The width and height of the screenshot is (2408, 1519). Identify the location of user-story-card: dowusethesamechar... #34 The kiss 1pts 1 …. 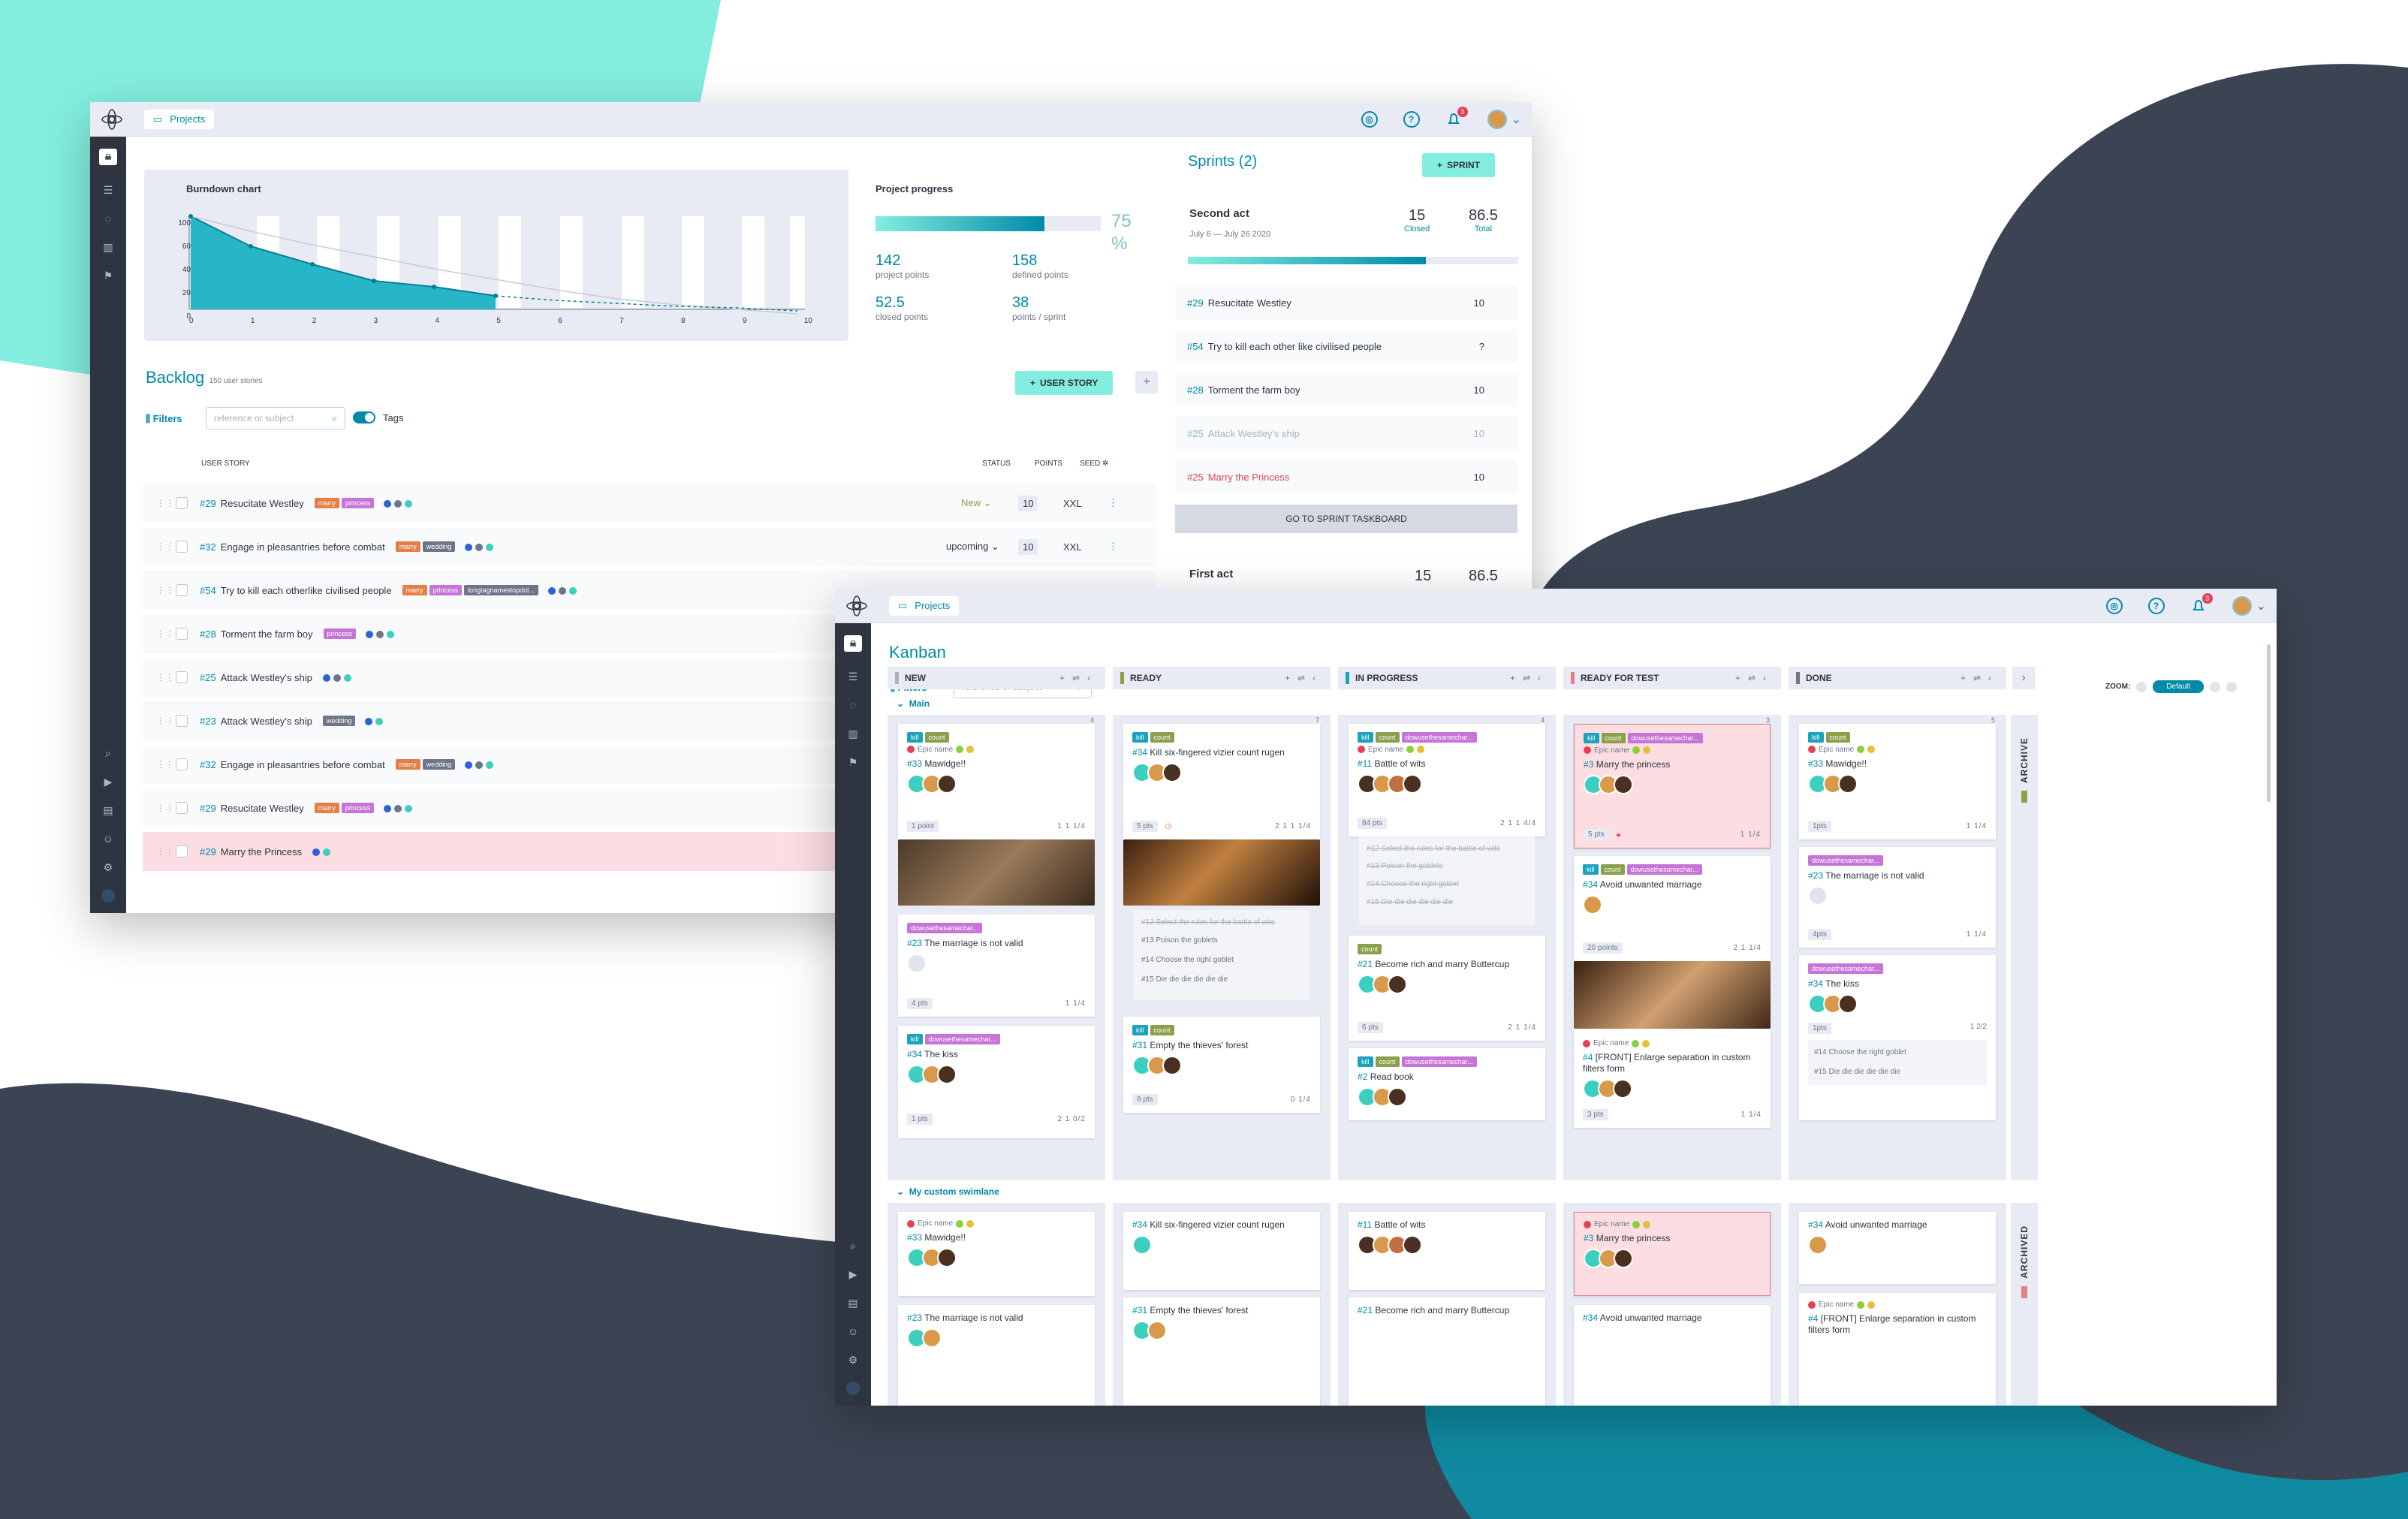
(1898, 1037).